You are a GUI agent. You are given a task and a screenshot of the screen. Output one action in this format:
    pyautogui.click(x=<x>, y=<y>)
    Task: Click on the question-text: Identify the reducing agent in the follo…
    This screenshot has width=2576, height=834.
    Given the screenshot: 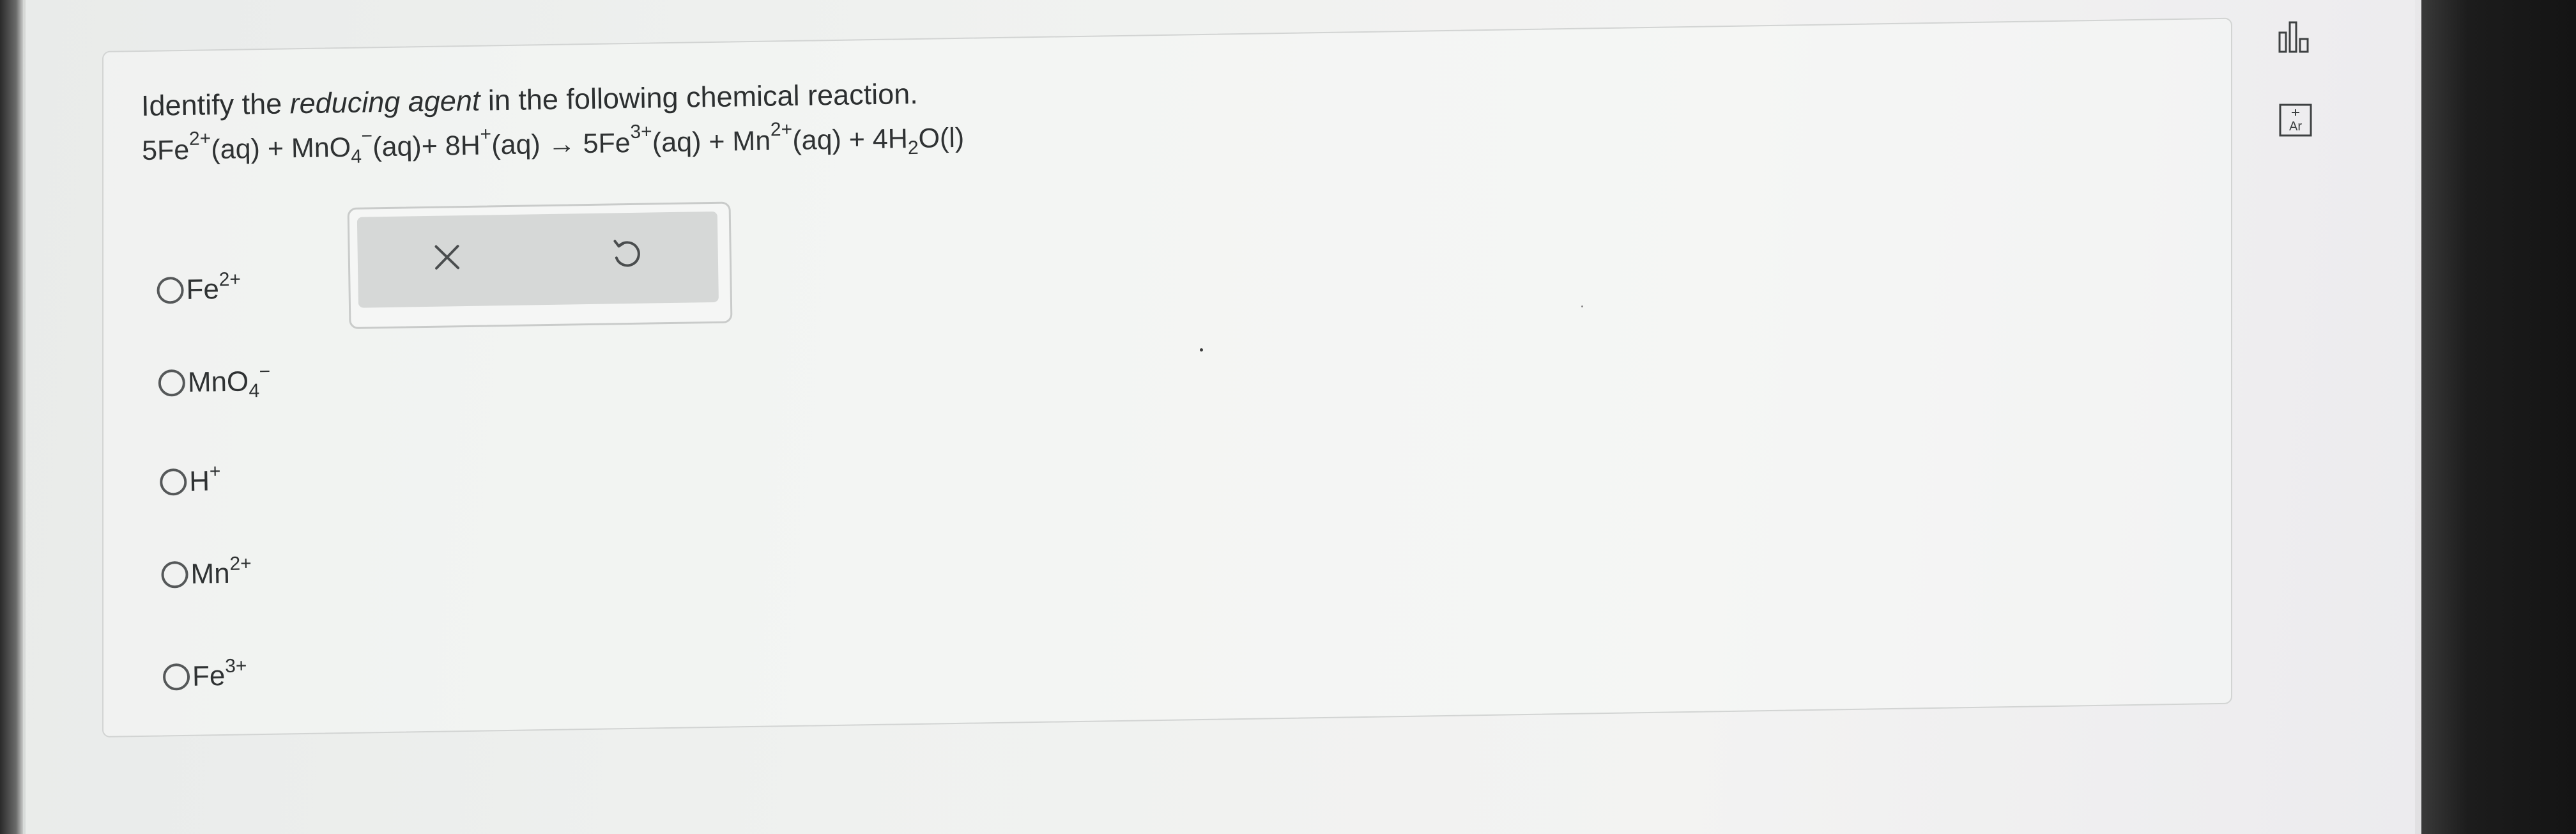 What is the action you would take?
    pyautogui.click(x=529, y=100)
    